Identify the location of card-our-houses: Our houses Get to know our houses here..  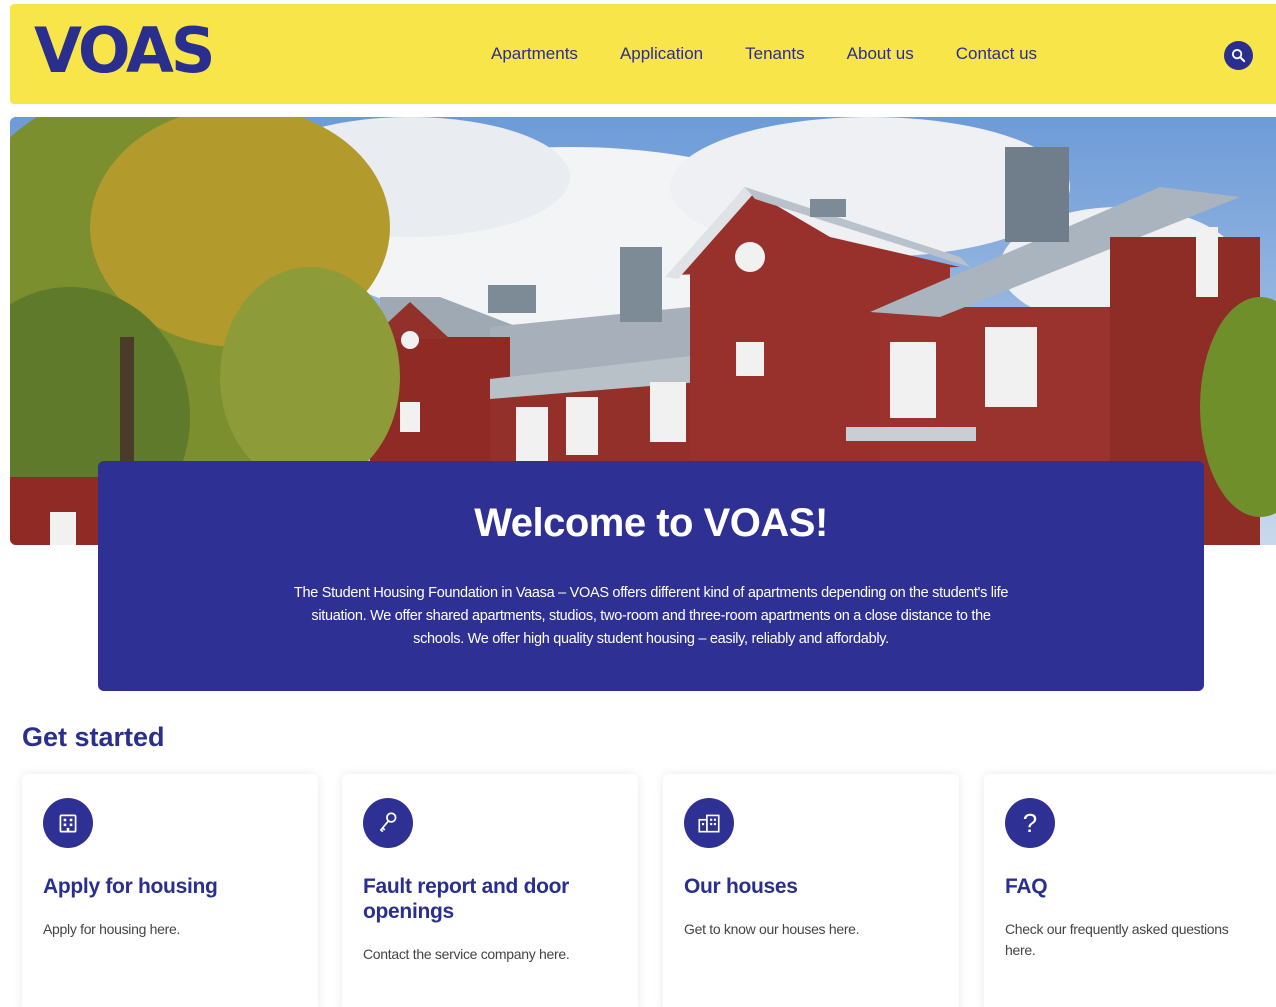
(811, 890).